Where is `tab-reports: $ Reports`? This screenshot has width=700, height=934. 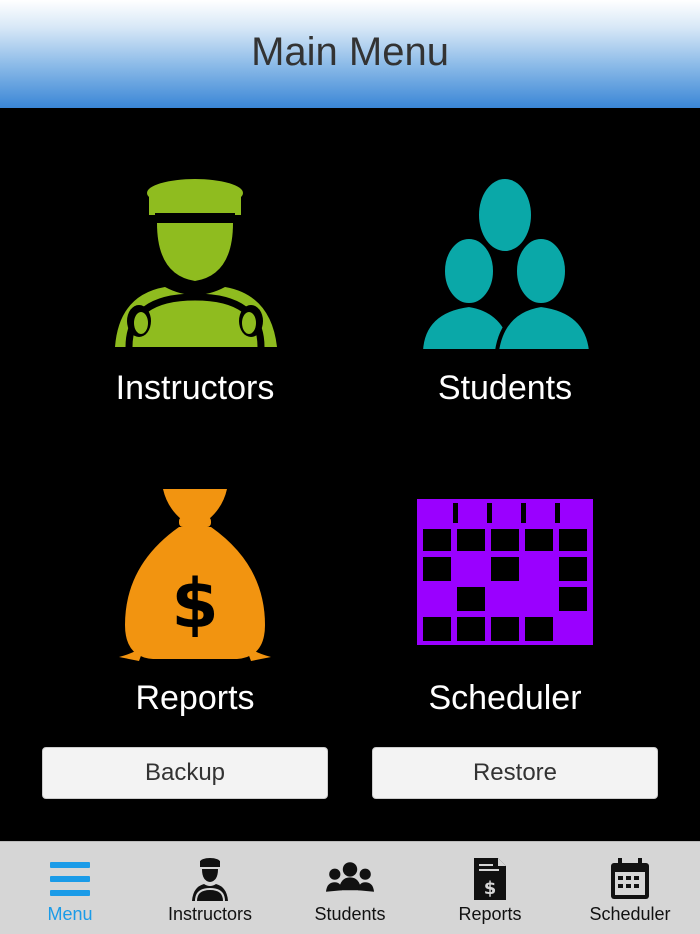
tab-reports: $ Reports is located at coordinates (490, 888).